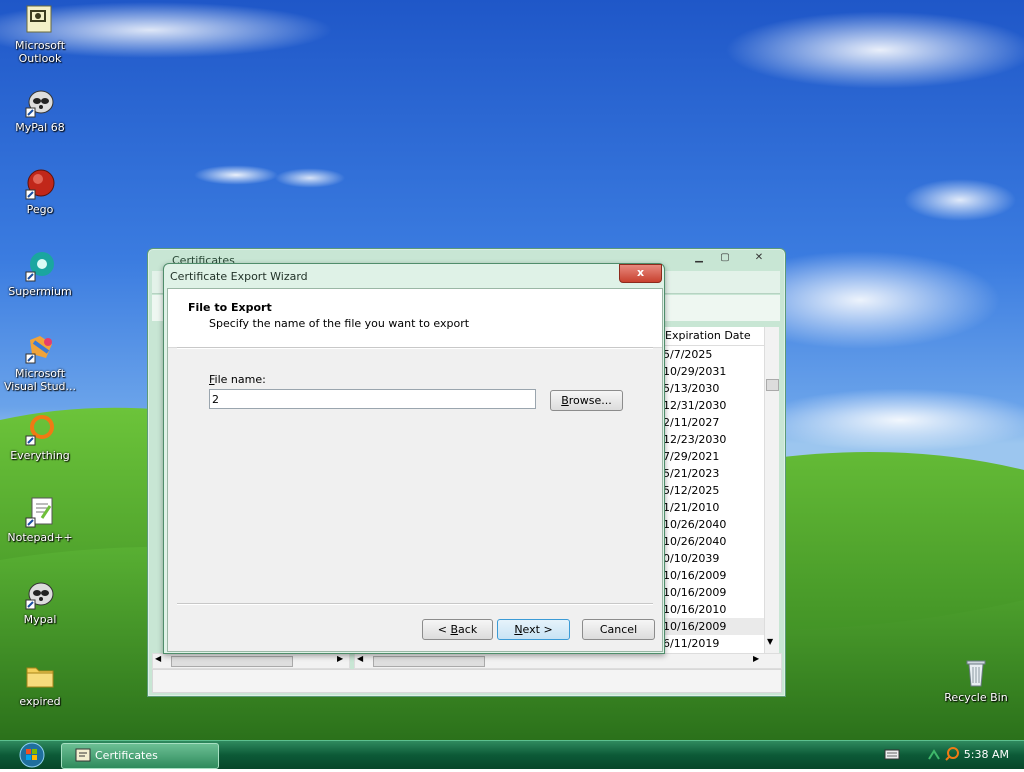 The width and height of the screenshot is (1024, 772). What do you see at coordinates (40, 127) in the screenshot?
I see `desktop-icon-label: MyPal 68` at bounding box center [40, 127].